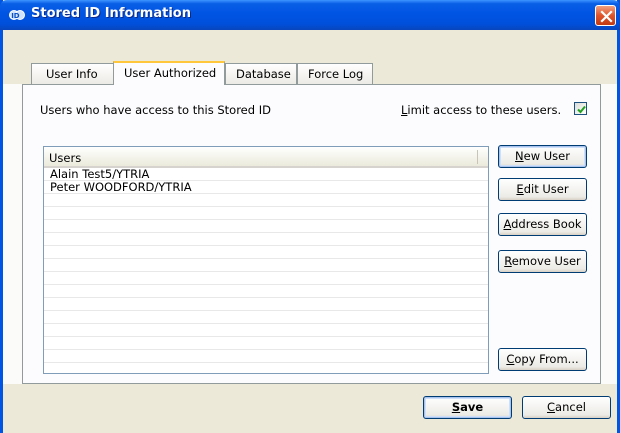 The width and height of the screenshot is (620, 433). I want to click on remove-user-button: Remove User, so click(542, 261).